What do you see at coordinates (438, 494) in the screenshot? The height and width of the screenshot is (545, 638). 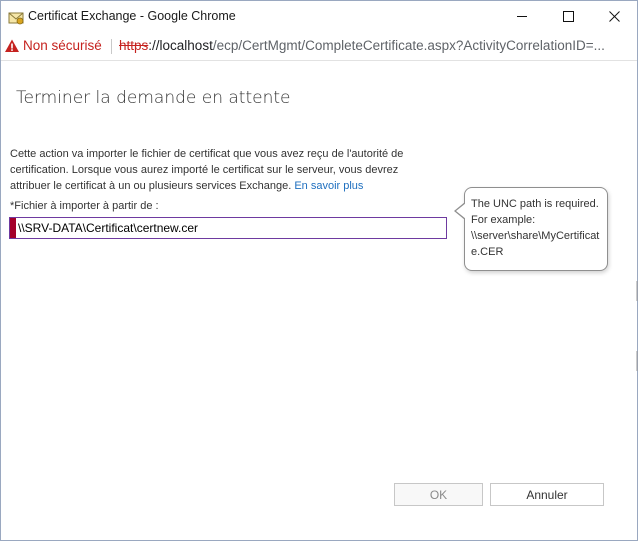 I see `ok-button: OK` at bounding box center [438, 494].